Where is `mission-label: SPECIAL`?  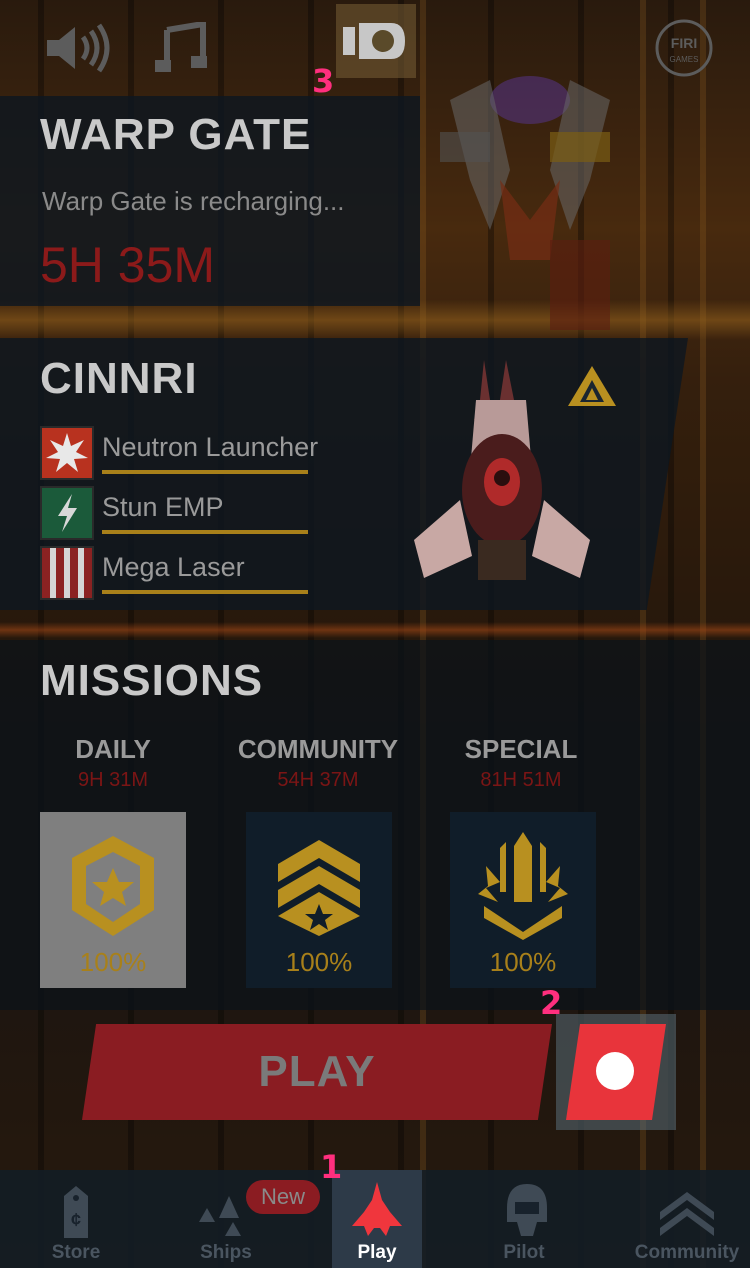 mission-label: SPECIAL is located at coordinates (521, 749).